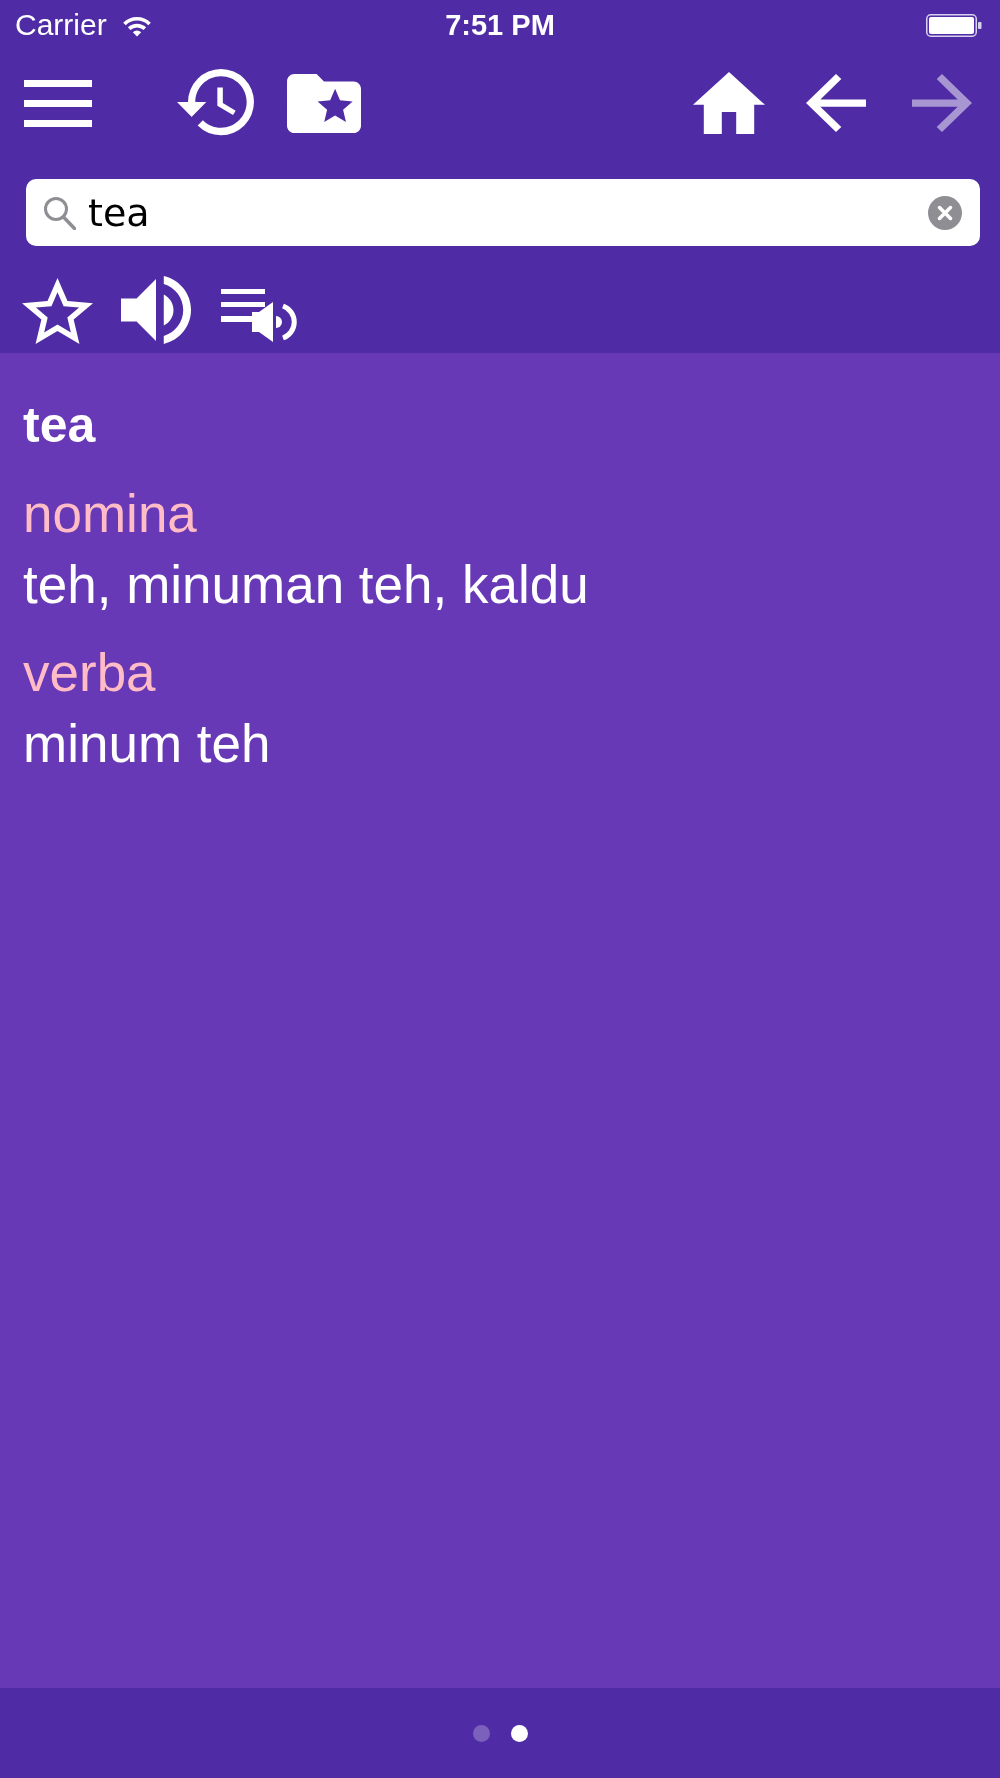 The height and width of the screenshot is (1778, 1000). Describe the element at coordinates (729, 103) in the screenshot. I see `home-icon` at that location.